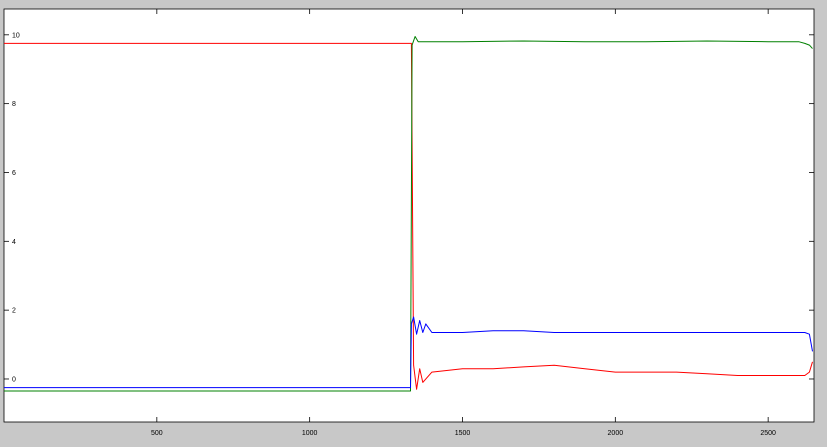 Image resolution: width=827 pixels, height=447 pixels. Describe the element at coordinates (14, 173) in the screenshot. I see `y-tick-label: 6` at that location.